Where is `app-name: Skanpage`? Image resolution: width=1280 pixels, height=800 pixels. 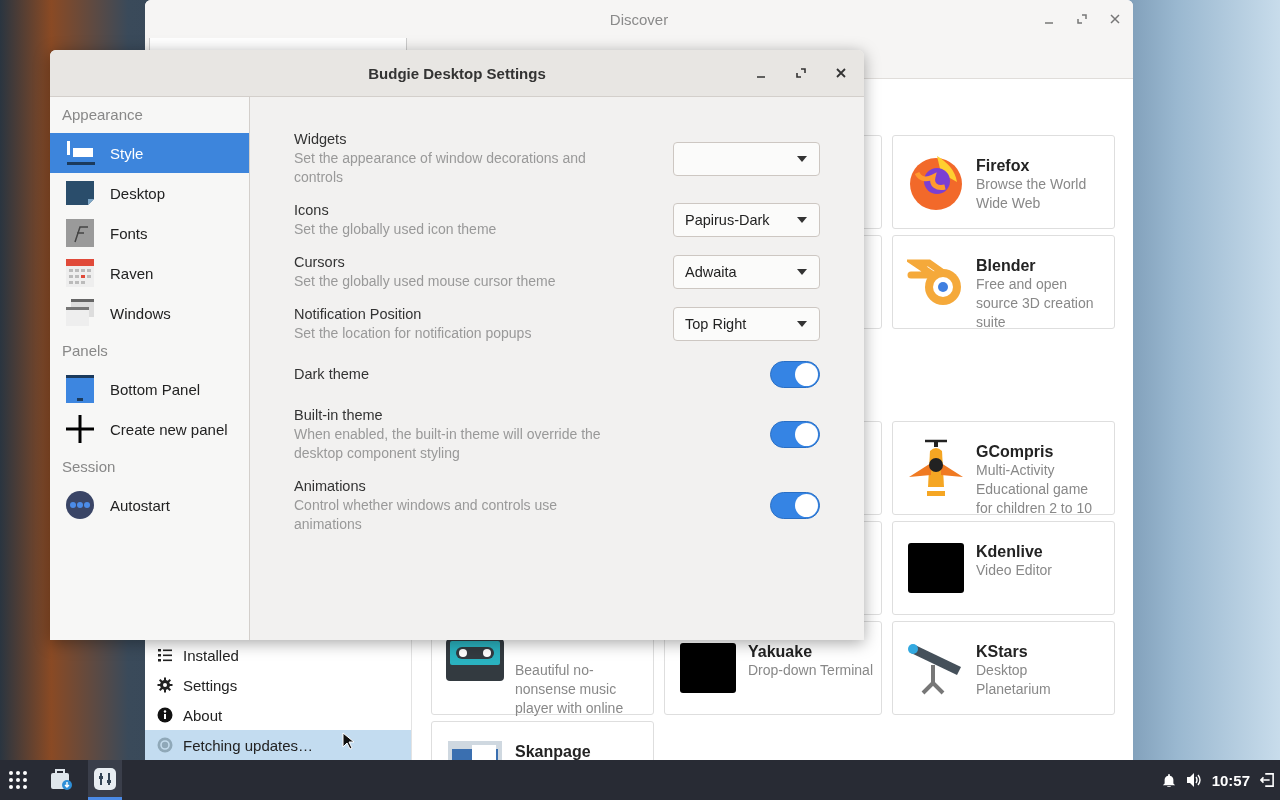 app-name: Skanpage is located at coordinates (553, 751).